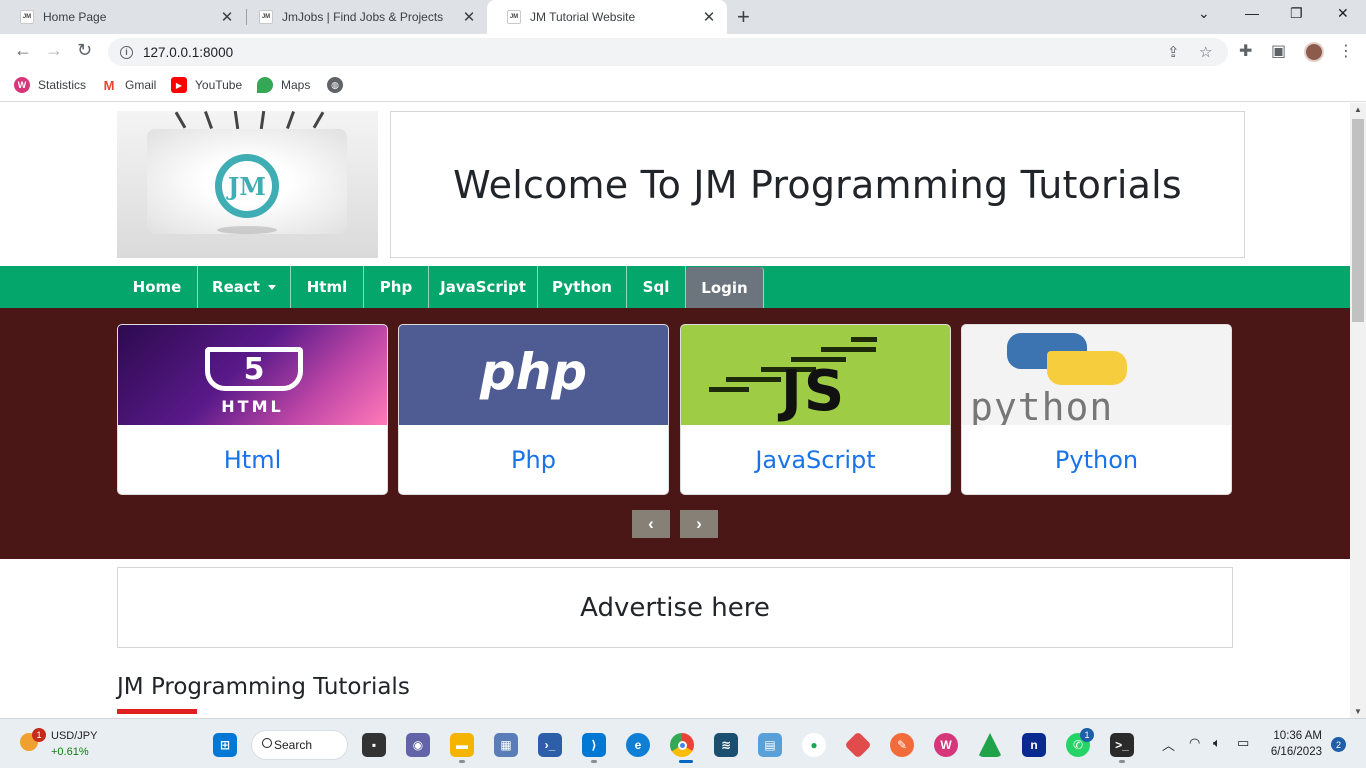 Image resolution: width=1366 pixels, height=768 pixels. What do you see at coordinates (533, 459) in the screenshot?
I see `card-title: Php` at bounding box center [533, 459].